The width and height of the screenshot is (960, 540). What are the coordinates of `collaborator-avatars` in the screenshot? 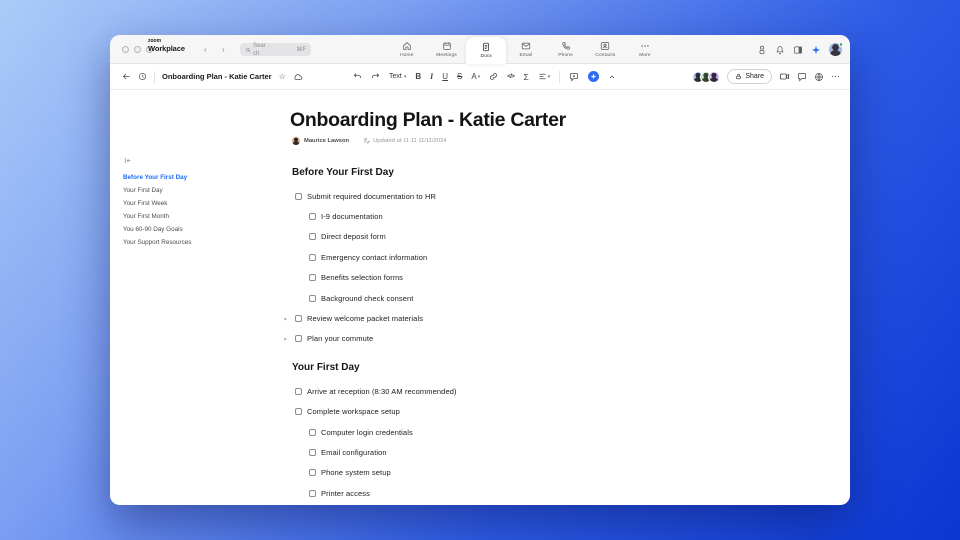 It's located at (706, 76).